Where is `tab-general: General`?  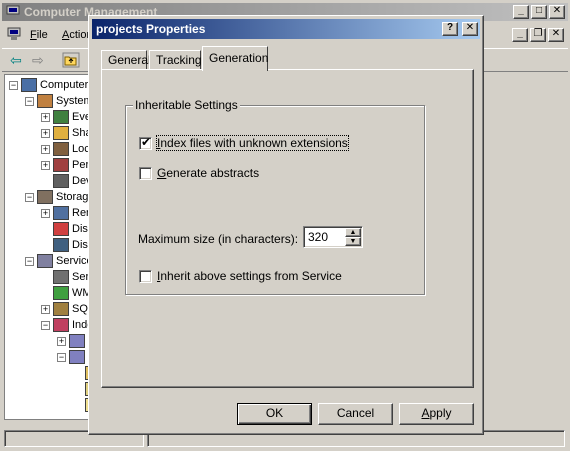
tab-general: General is located at coordinates (126, 60).